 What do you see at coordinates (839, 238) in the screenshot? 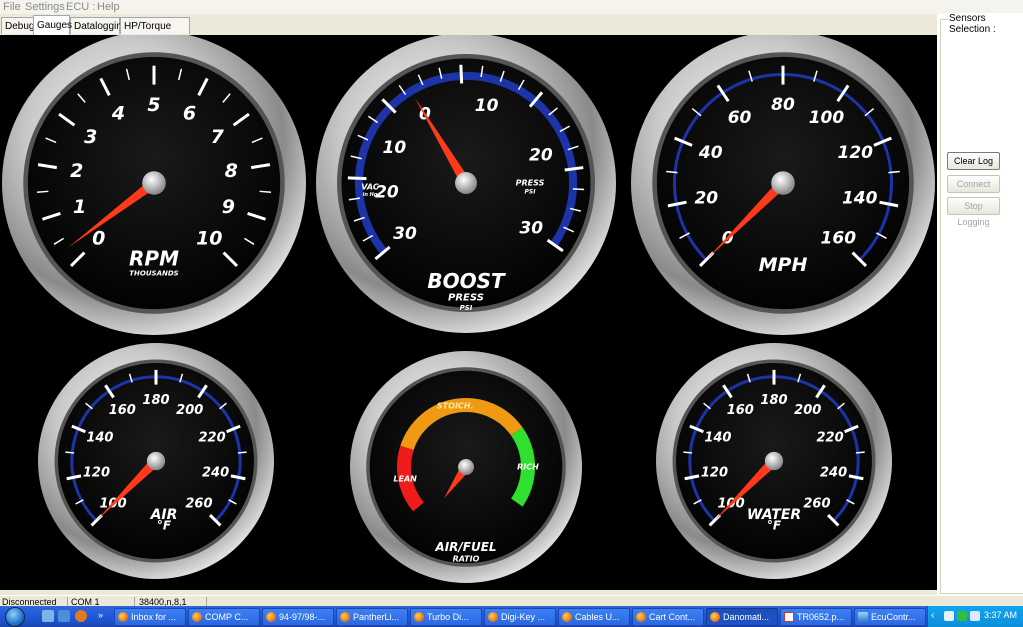
I see `mph-tick-label: 160` at bounding box center [839, 238].